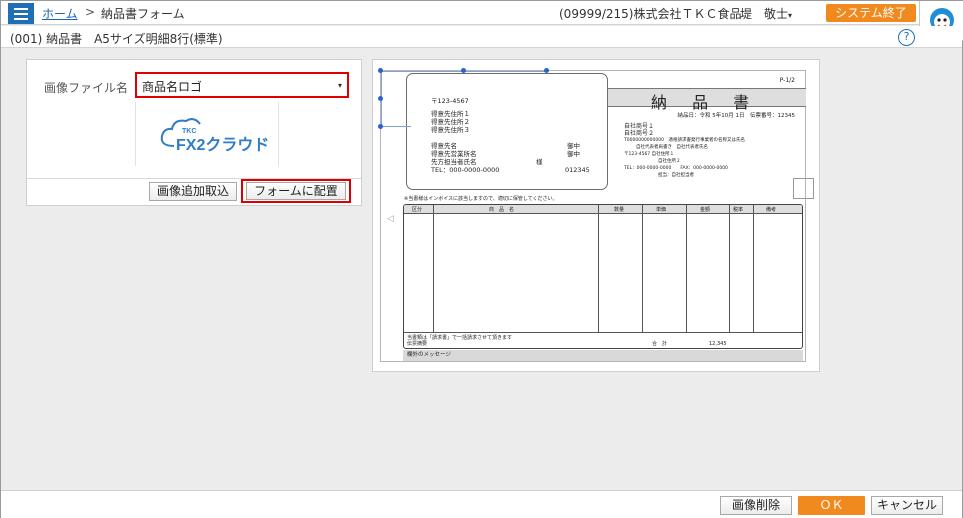  Describe the element at coordinates (465, 170) in the screenshot. I see `customer-tel: TEL：000-0000-0000` at that location.